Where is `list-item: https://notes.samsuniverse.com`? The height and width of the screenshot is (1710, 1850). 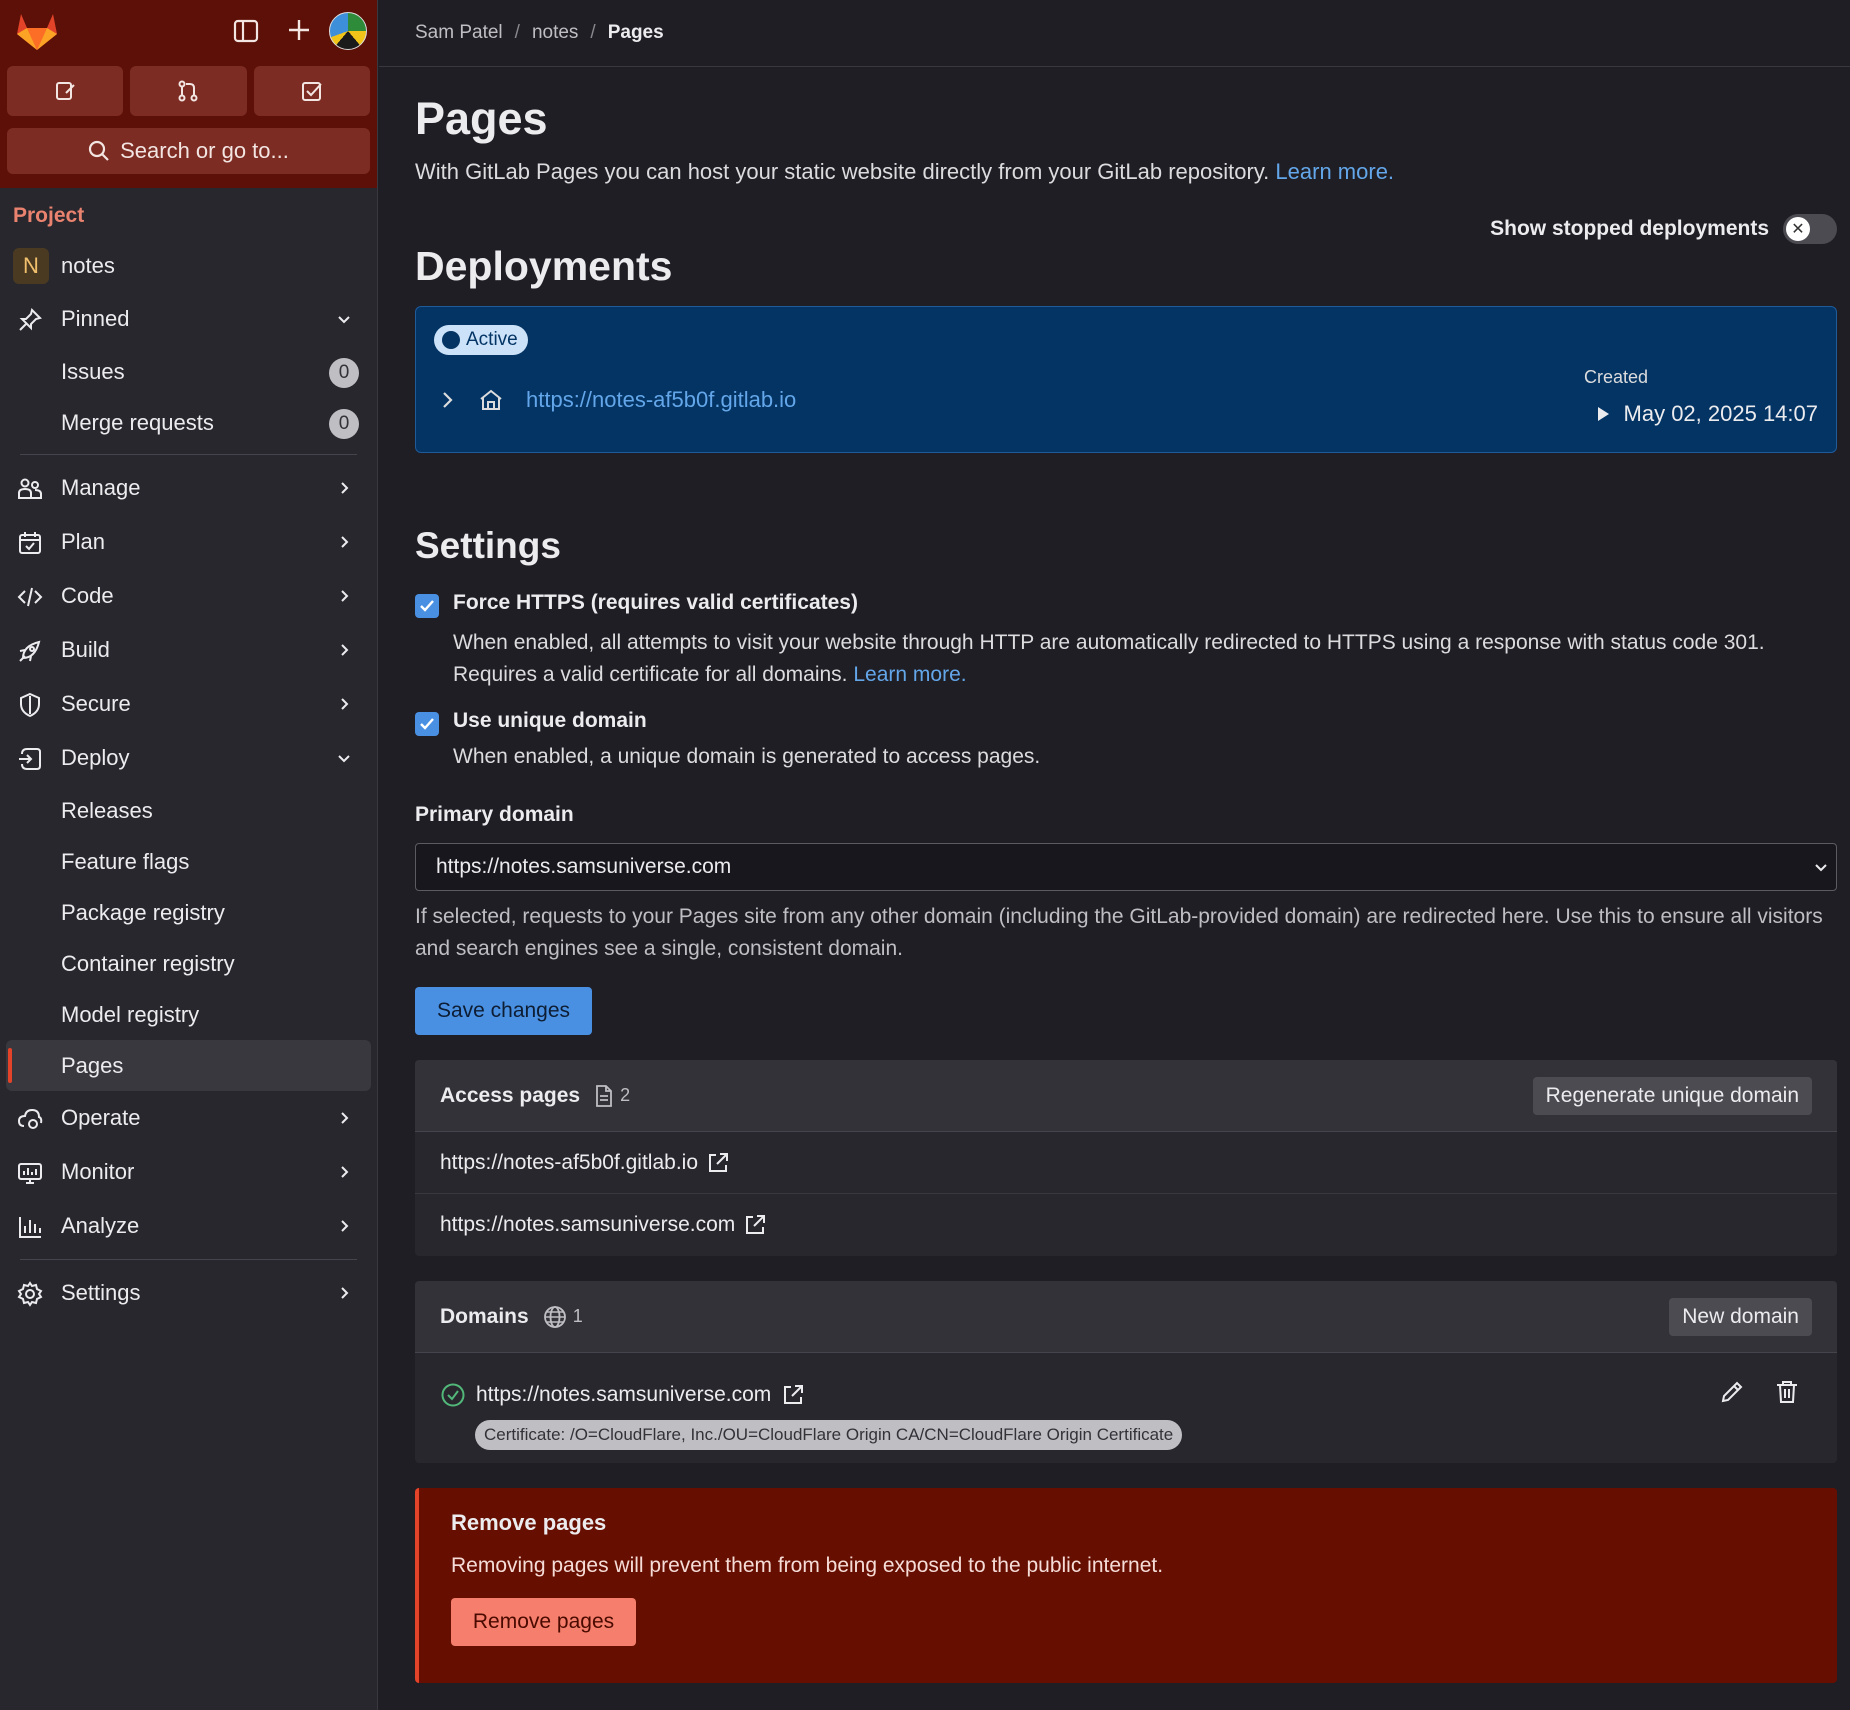 list-item: https://notes.samsuniverse.com is located at coordinates (1126, 1225).